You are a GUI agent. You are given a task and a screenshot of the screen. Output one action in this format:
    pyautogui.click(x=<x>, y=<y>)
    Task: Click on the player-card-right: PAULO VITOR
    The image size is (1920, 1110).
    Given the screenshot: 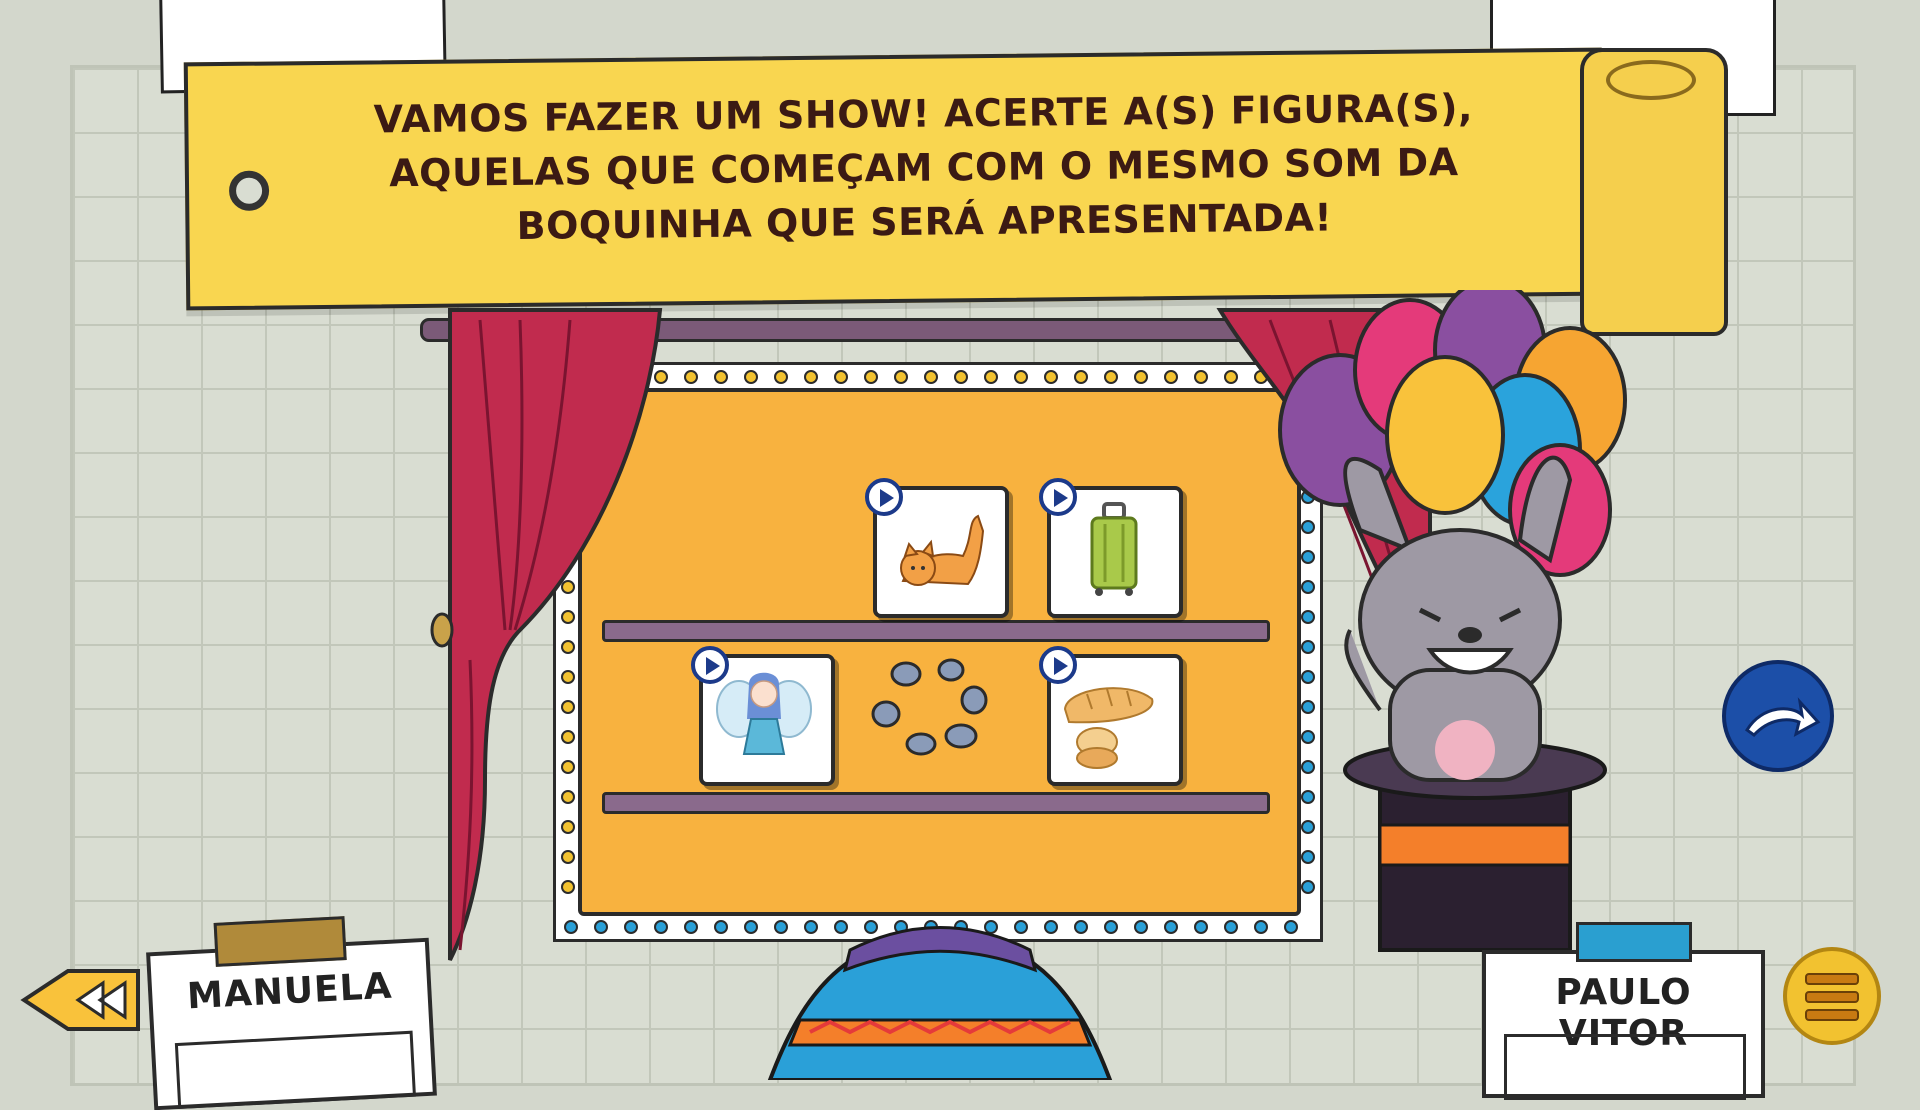 What is the action you would take?
    pyautogui.click(x=1623, y=1011)
    